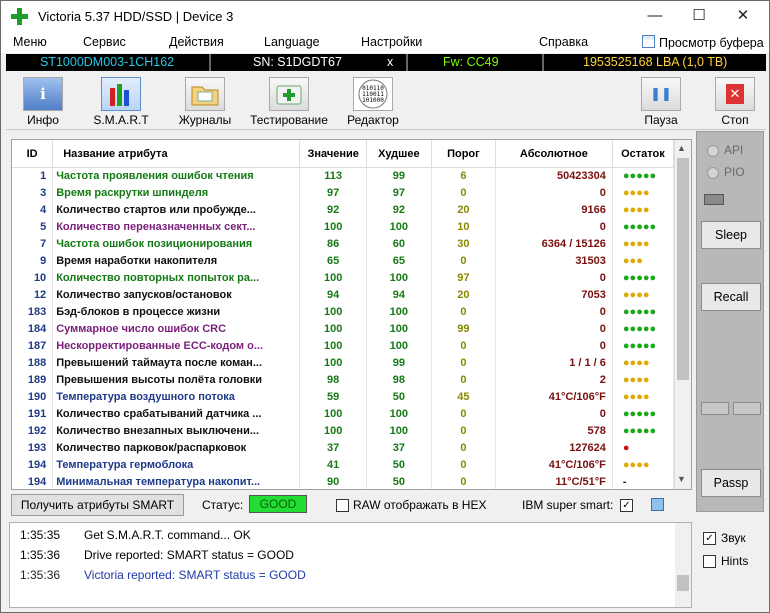  What do you see at coordinates (554, 465) in the screenshot?
I see `cell-raw: 41°C/106°F` at bounding box center [554, 465].